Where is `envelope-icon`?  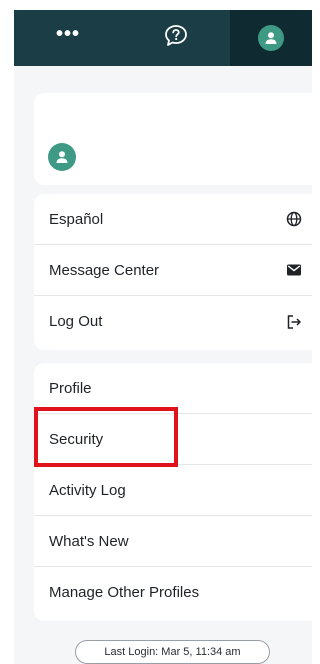
envelope-icon is located at coordinates (294, 270).